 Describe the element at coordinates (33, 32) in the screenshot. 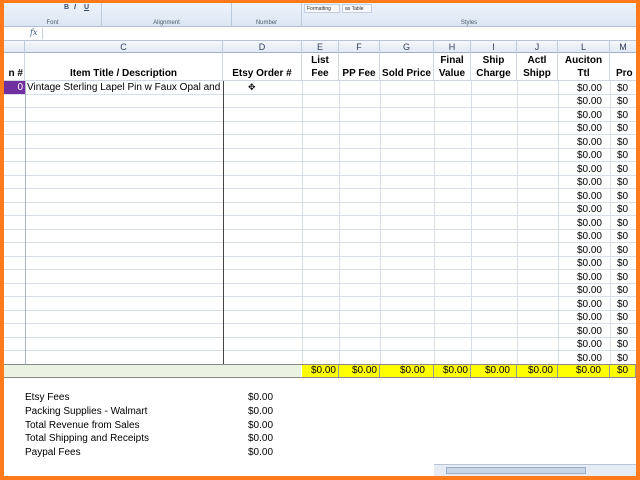

I see `fx-icon: fx` at that location.